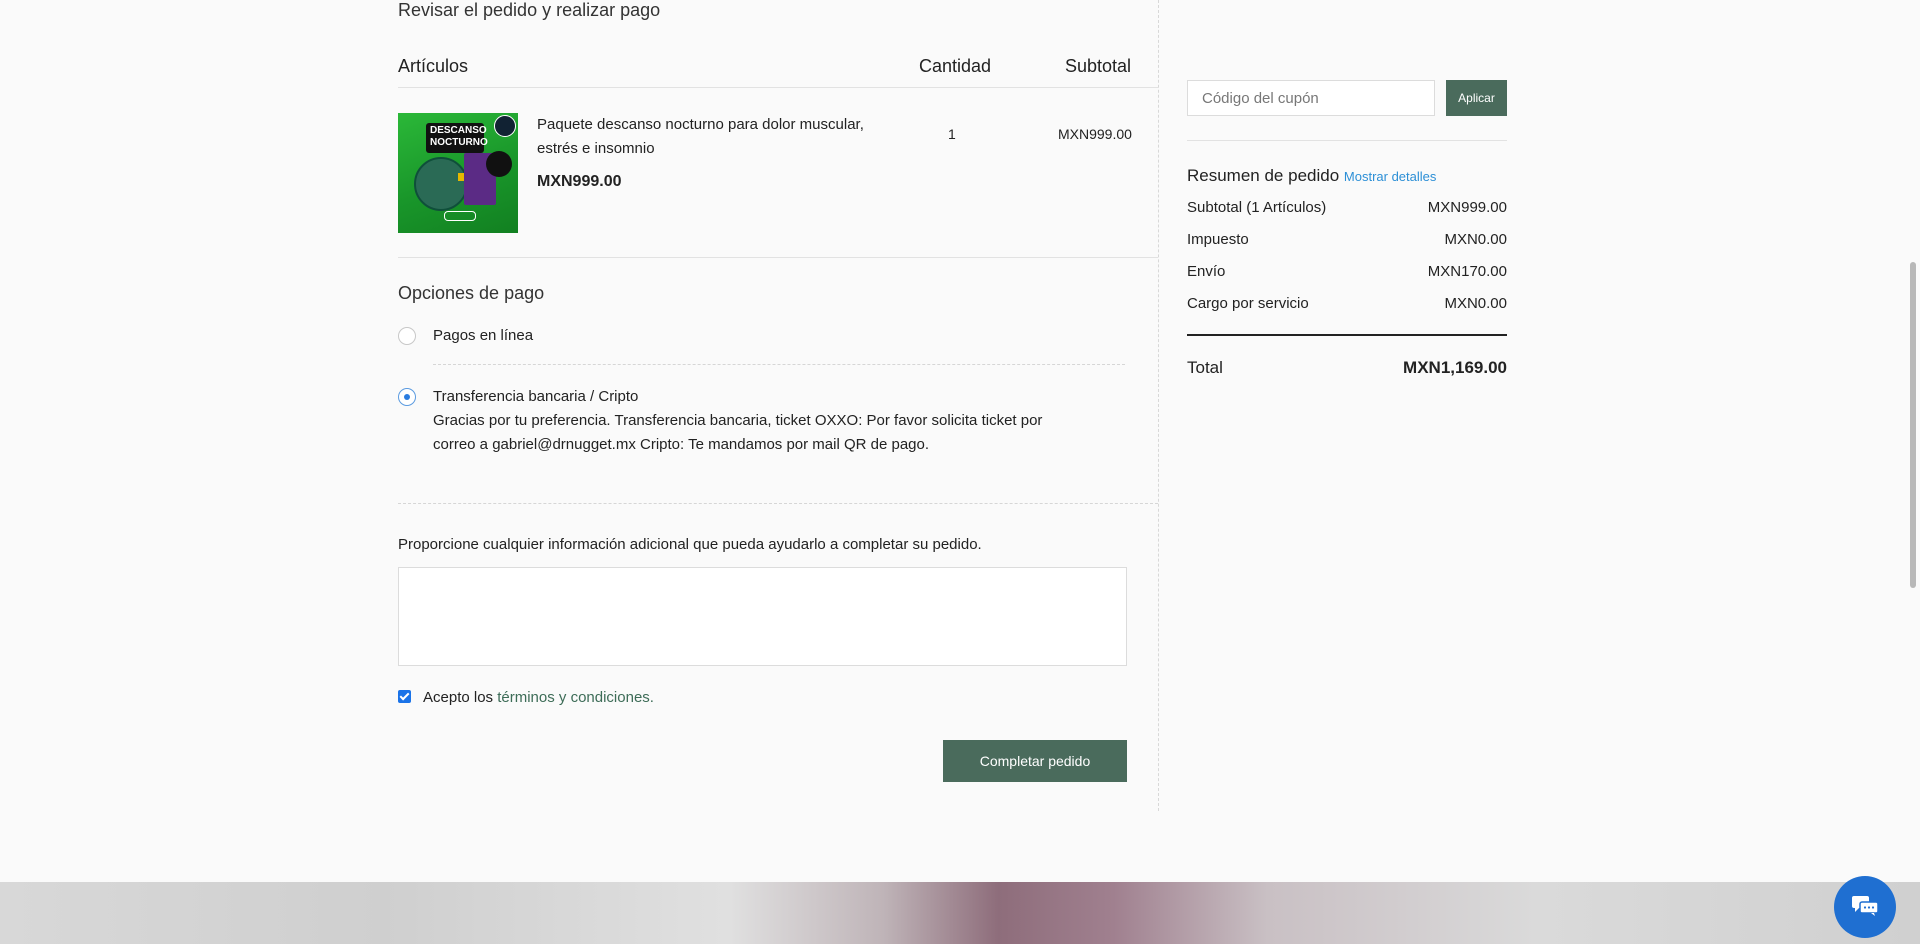  What do you see at coordinates (404, 696) in the screenshot?
I see `terms-checkbox` at bounding box center [404, 696].